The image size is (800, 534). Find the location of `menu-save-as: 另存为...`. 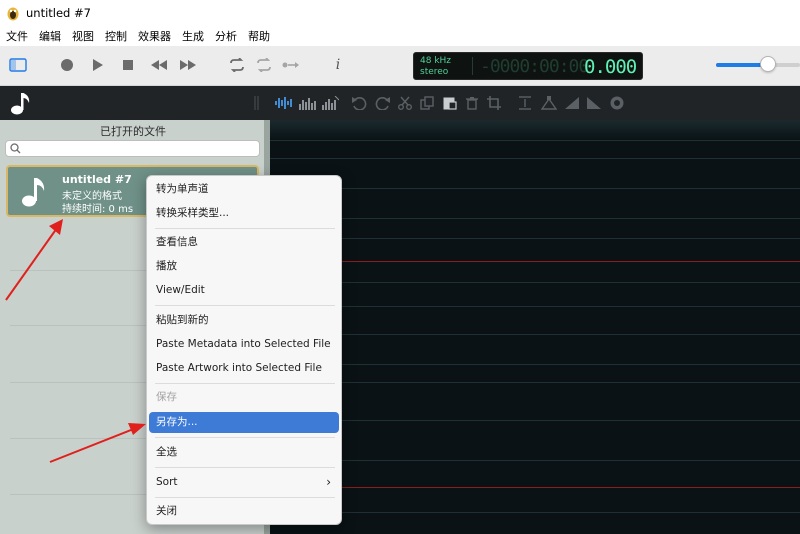

menu-save-as: 另存为... is located at coordinates (244, 422).